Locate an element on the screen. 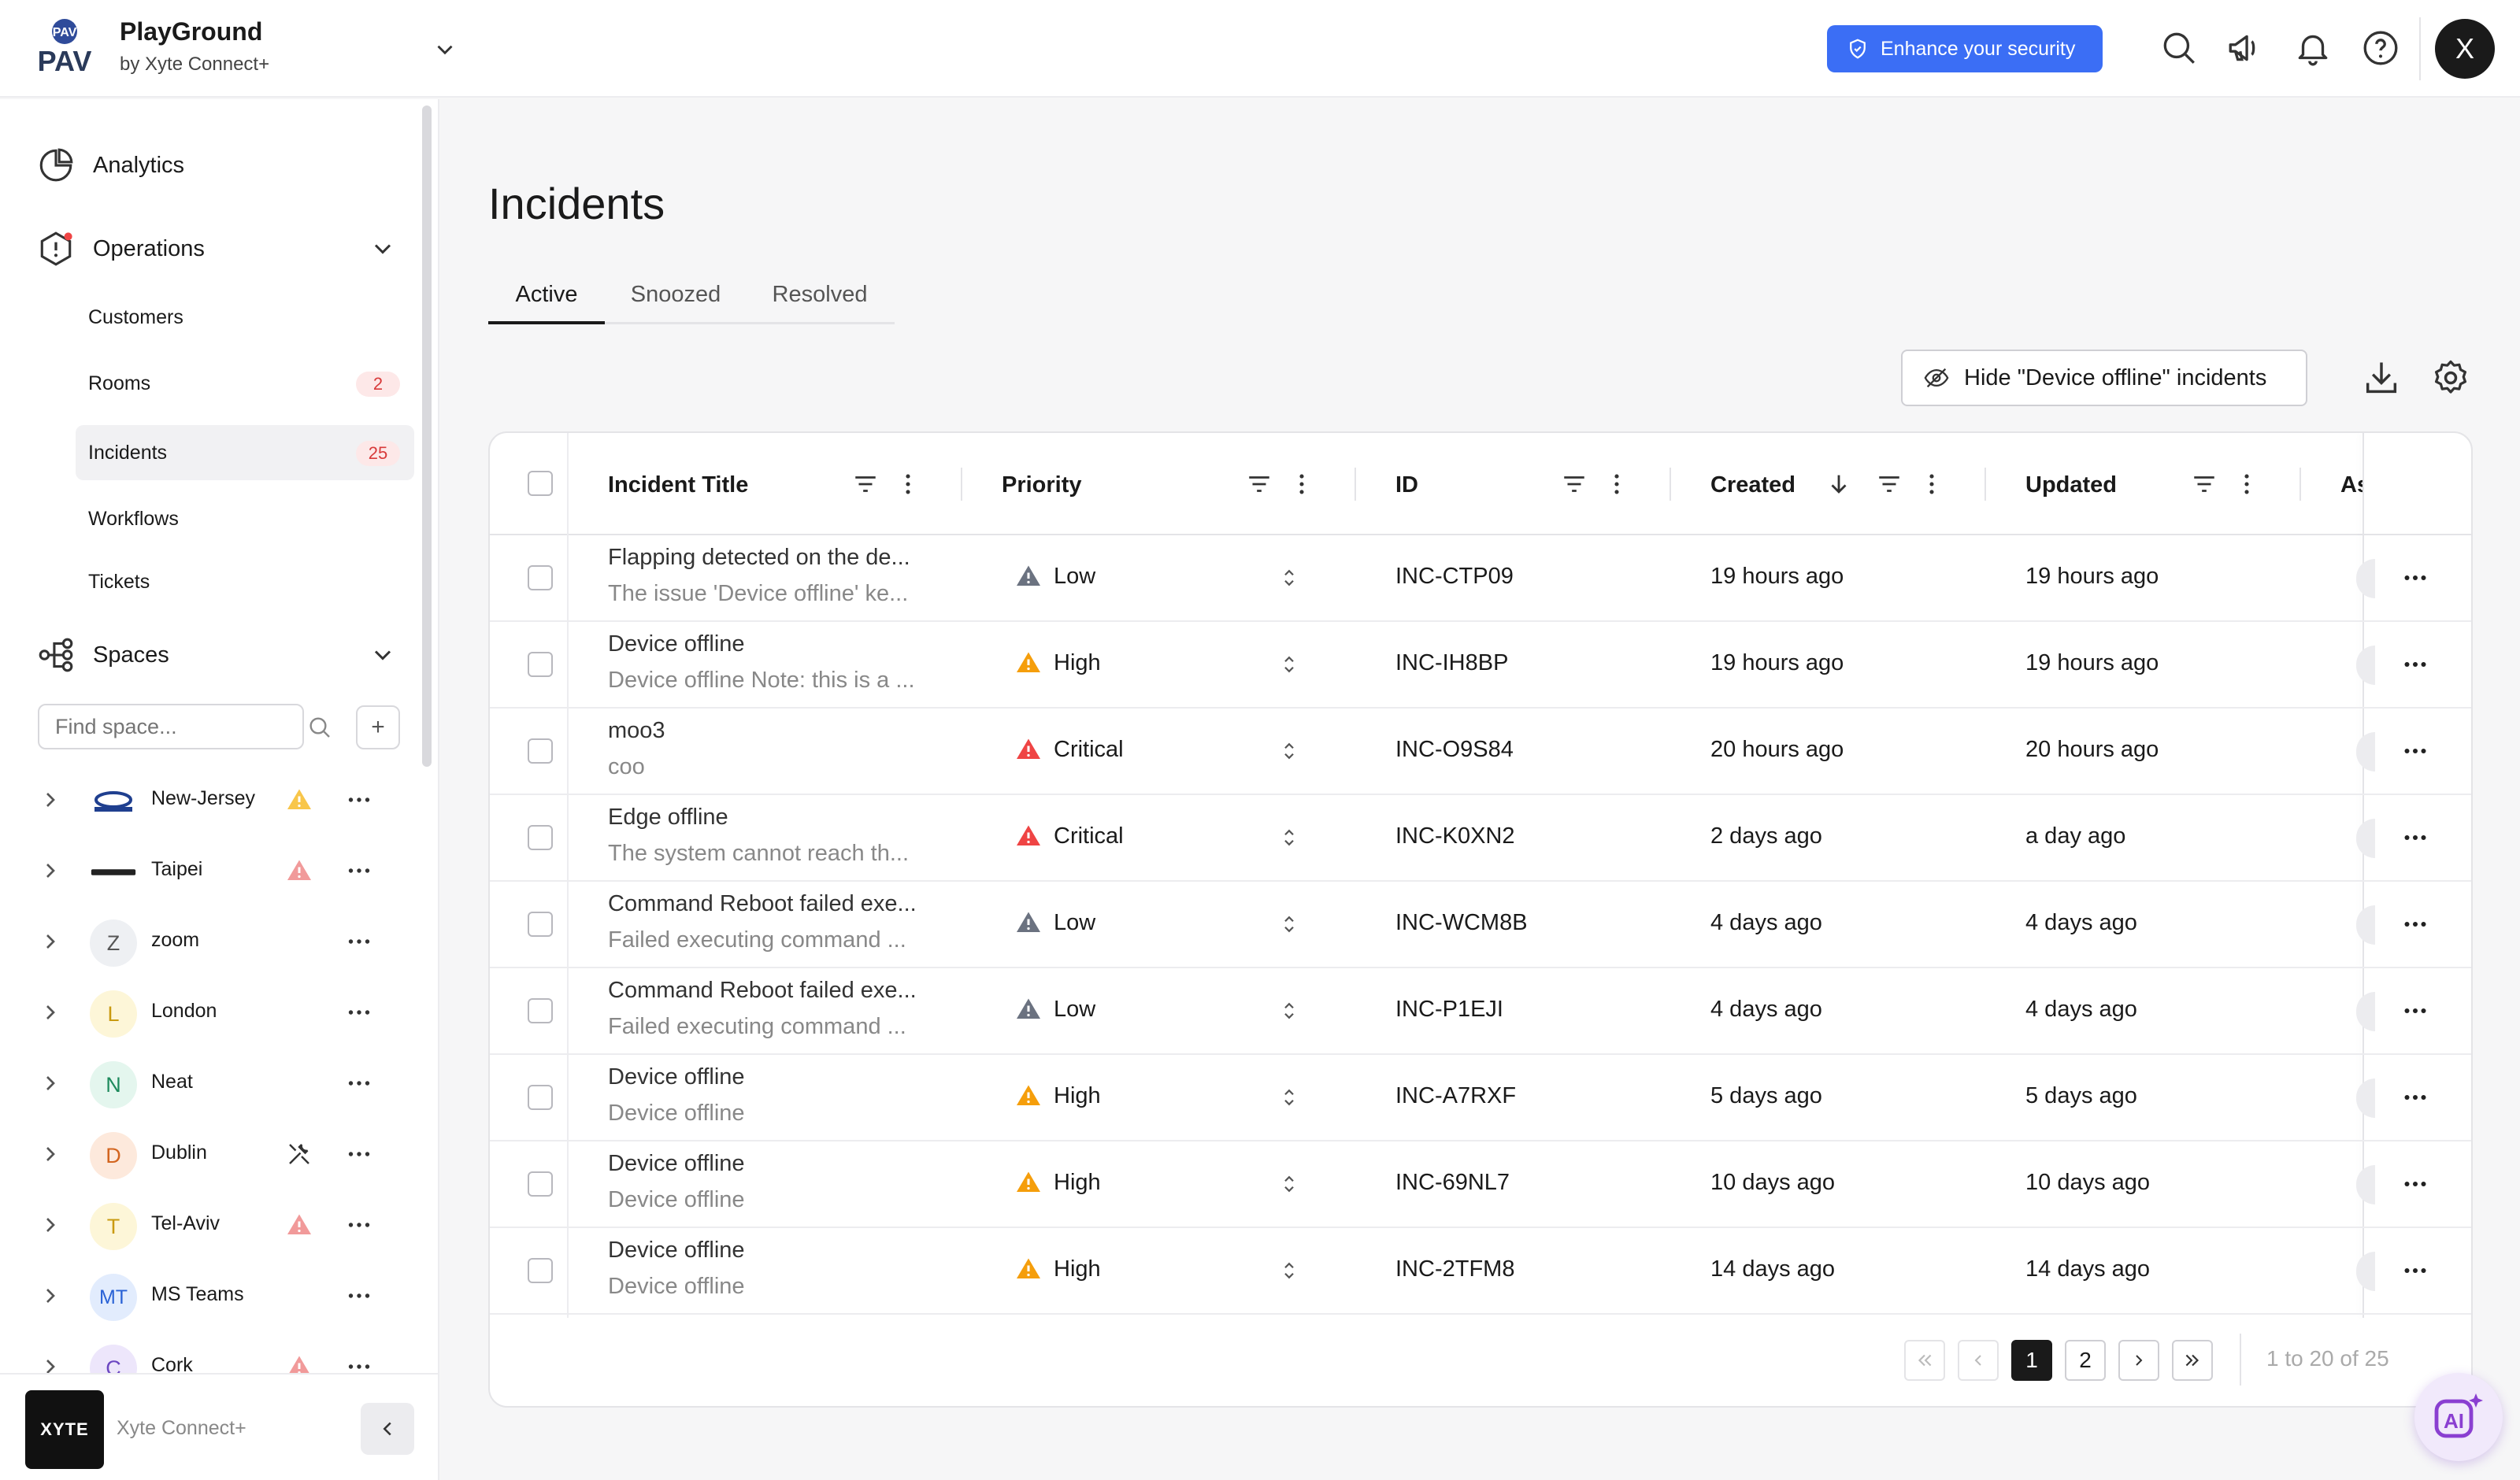  space-item-new-jersey: New-Jersey is located at coordinates (208, 799).